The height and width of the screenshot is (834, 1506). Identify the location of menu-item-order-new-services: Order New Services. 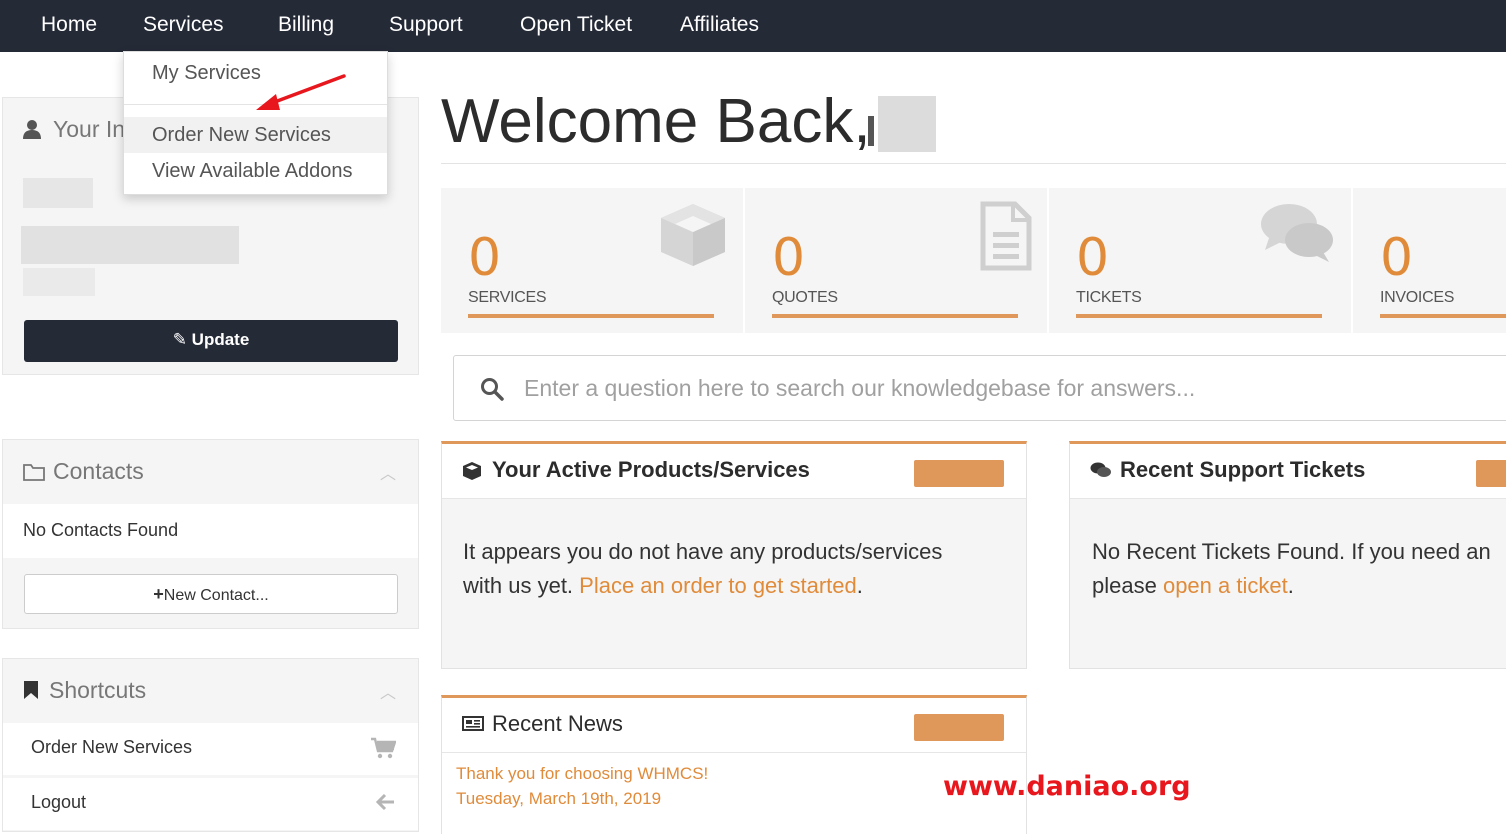
(255, 135).